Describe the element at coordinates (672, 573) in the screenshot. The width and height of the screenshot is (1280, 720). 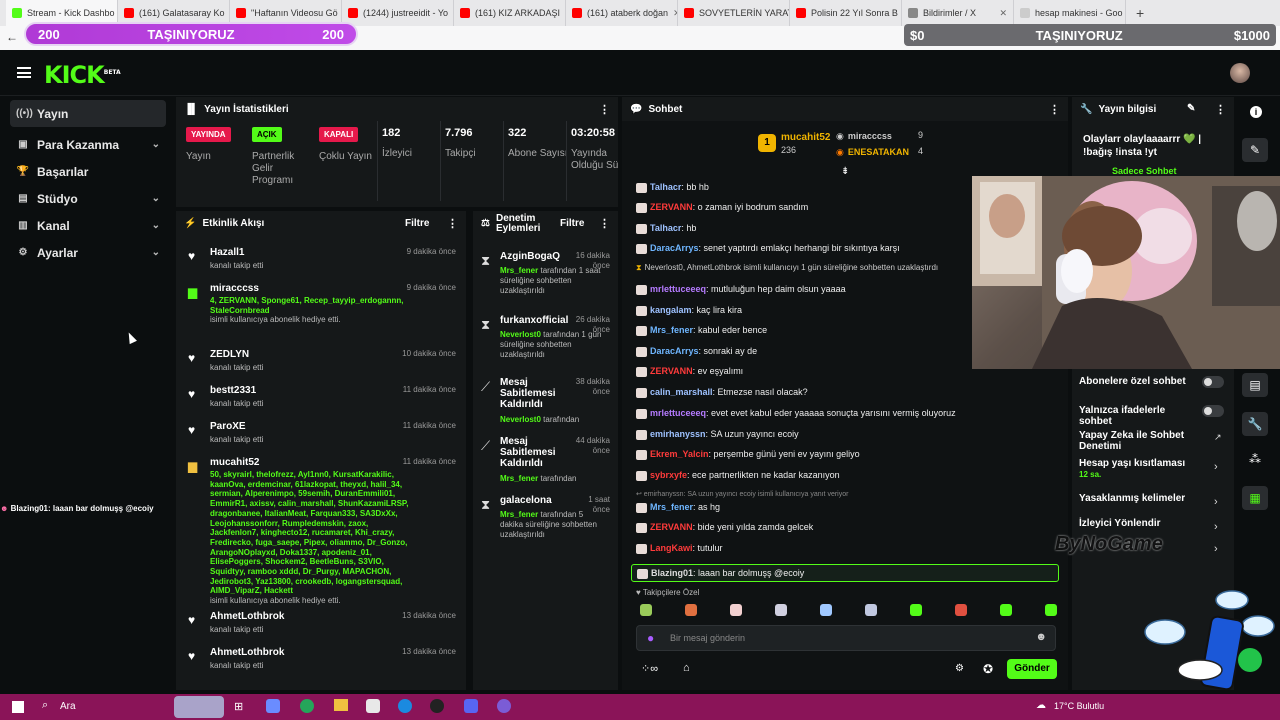
I see `chat-username: Blazing01` at that location.